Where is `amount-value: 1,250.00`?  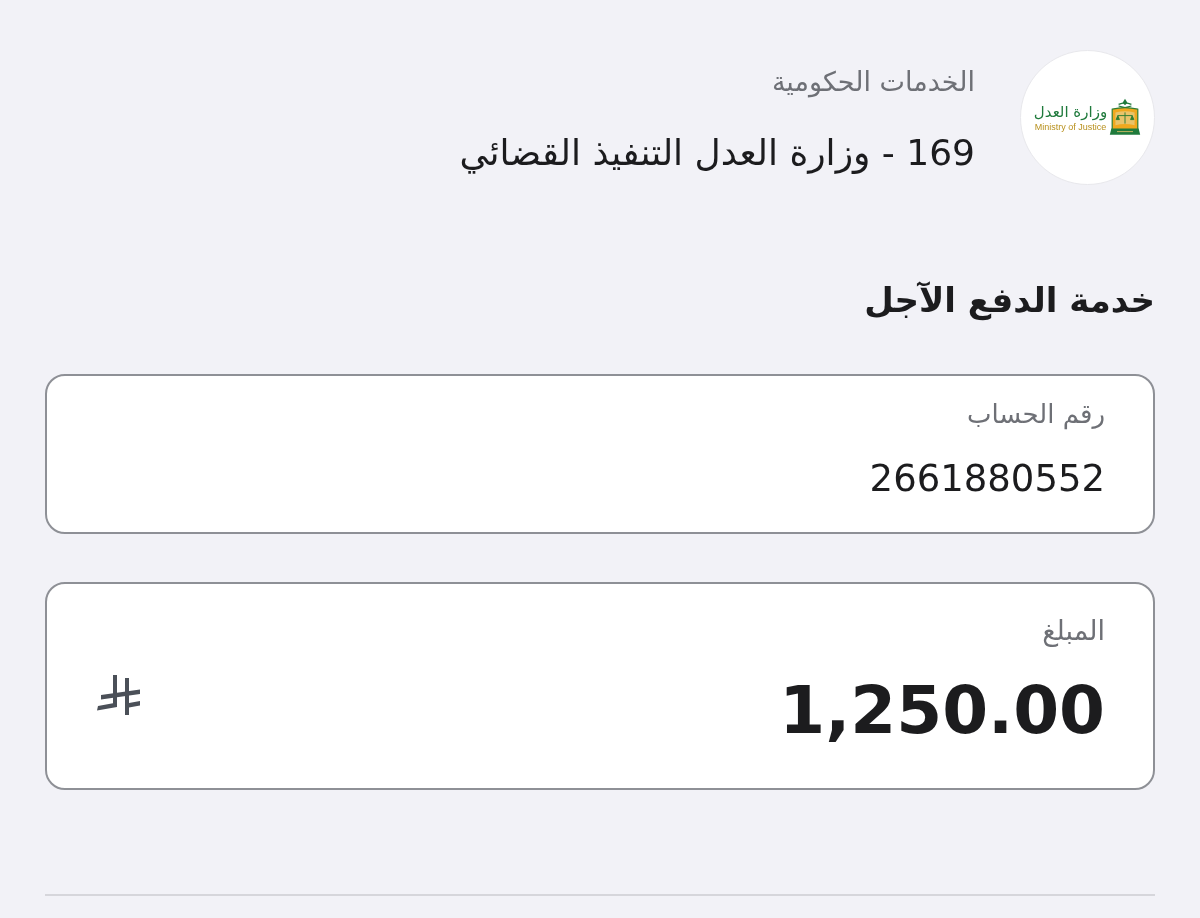
amount-value: 1,250.00 is located at coordinates (942, 711).